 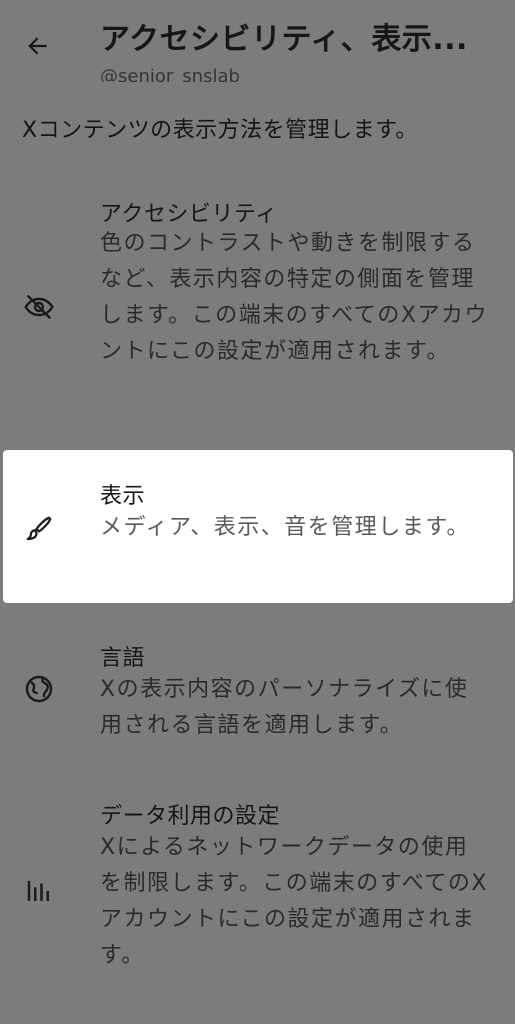 I want to click on item-title: アクセシビリティ, so click(x=189, y=214).